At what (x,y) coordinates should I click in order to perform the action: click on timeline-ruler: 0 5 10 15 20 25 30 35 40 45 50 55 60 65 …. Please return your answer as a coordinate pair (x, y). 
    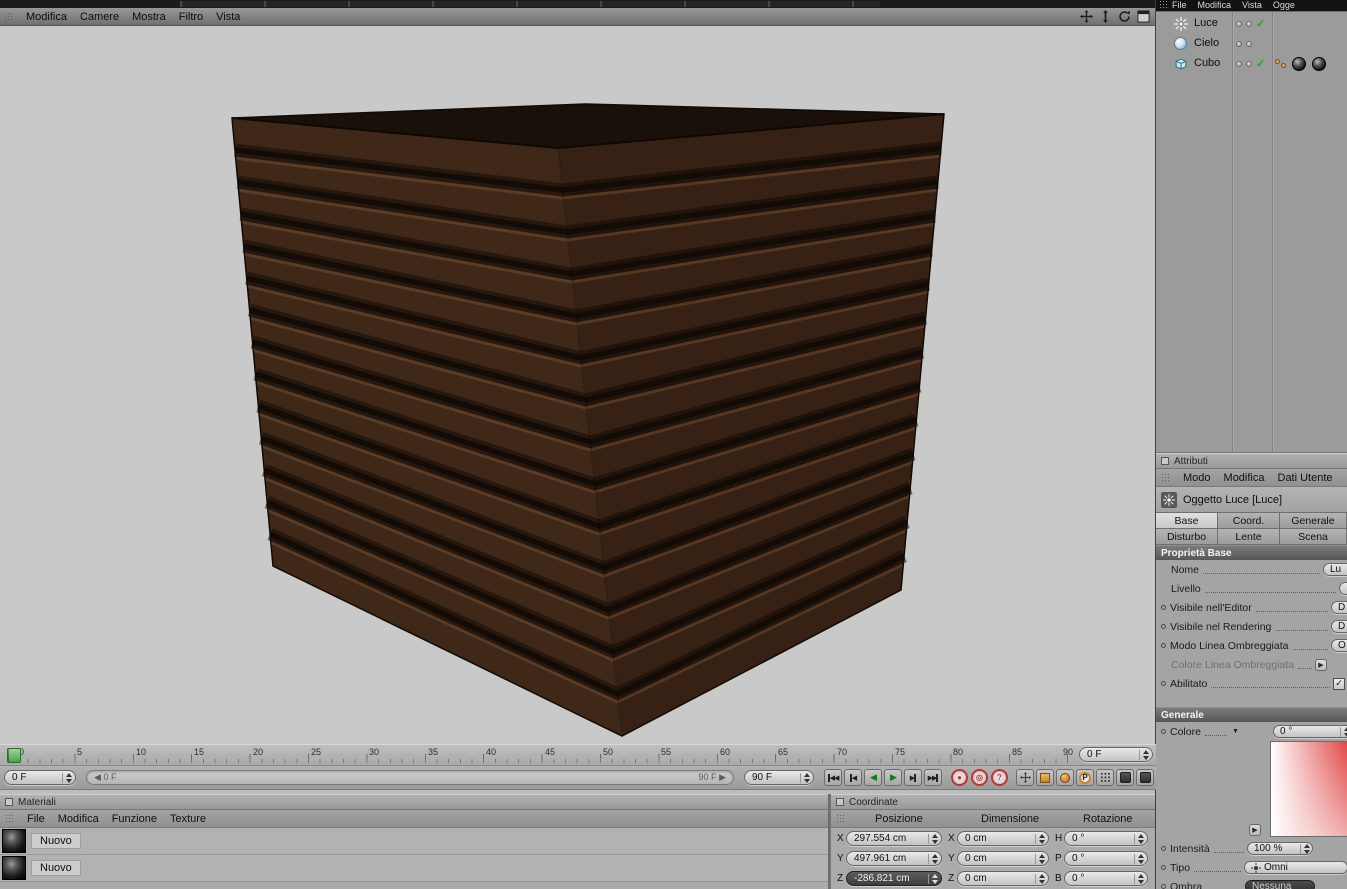
    Looking at the image, I should click on (578, 755).